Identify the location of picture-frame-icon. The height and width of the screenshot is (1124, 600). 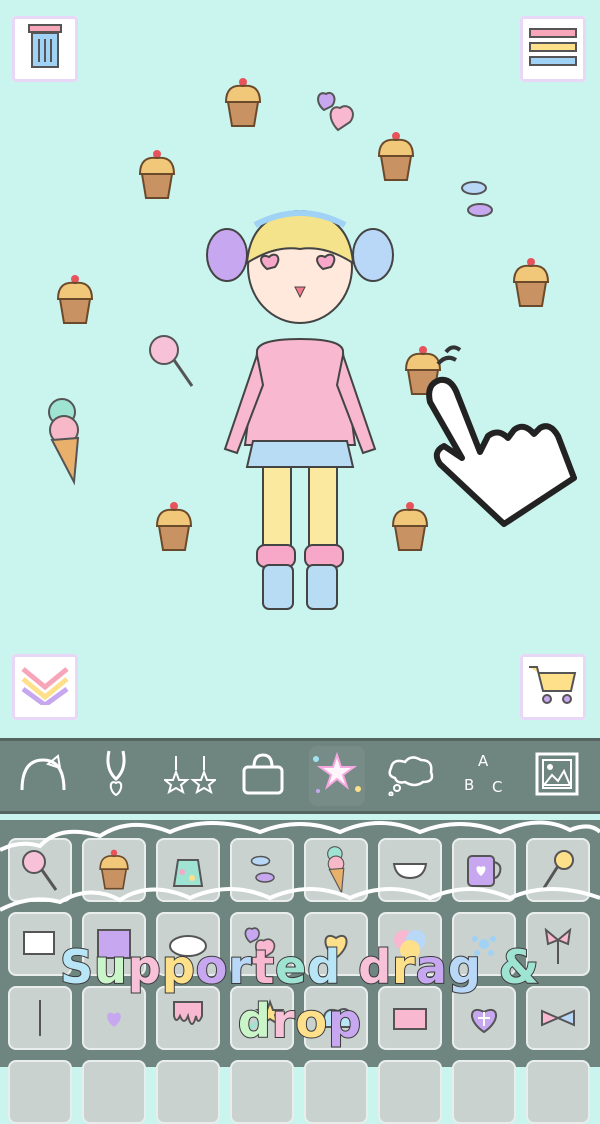
(557, 776).